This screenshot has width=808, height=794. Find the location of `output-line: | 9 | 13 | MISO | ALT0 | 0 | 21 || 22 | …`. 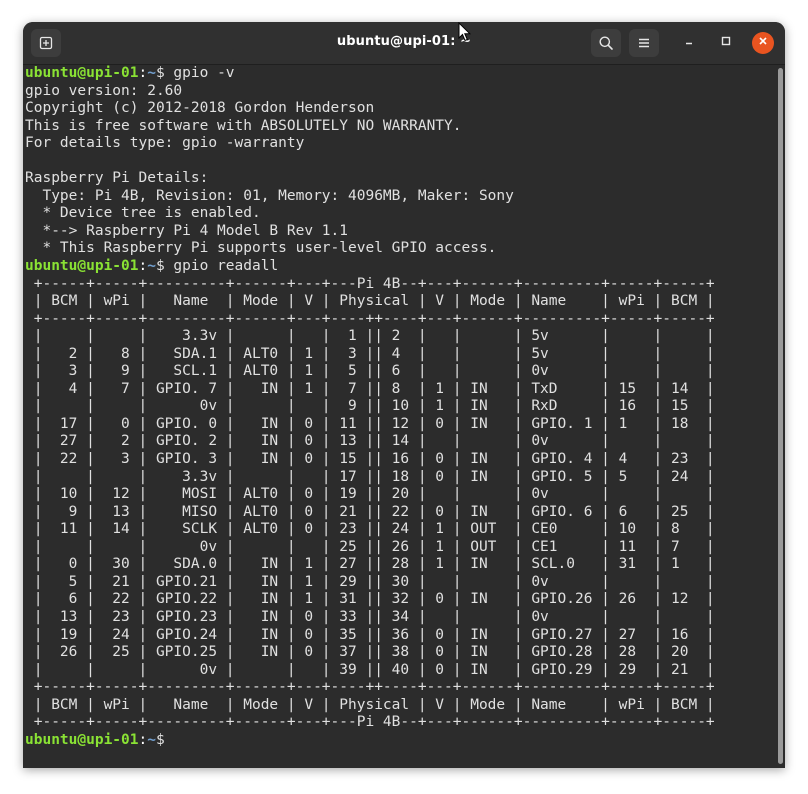

output-line: | 9 | 13 | MISO | ALT0 | 0 | 21 || 22 | … is located at coordinates (370, 511).